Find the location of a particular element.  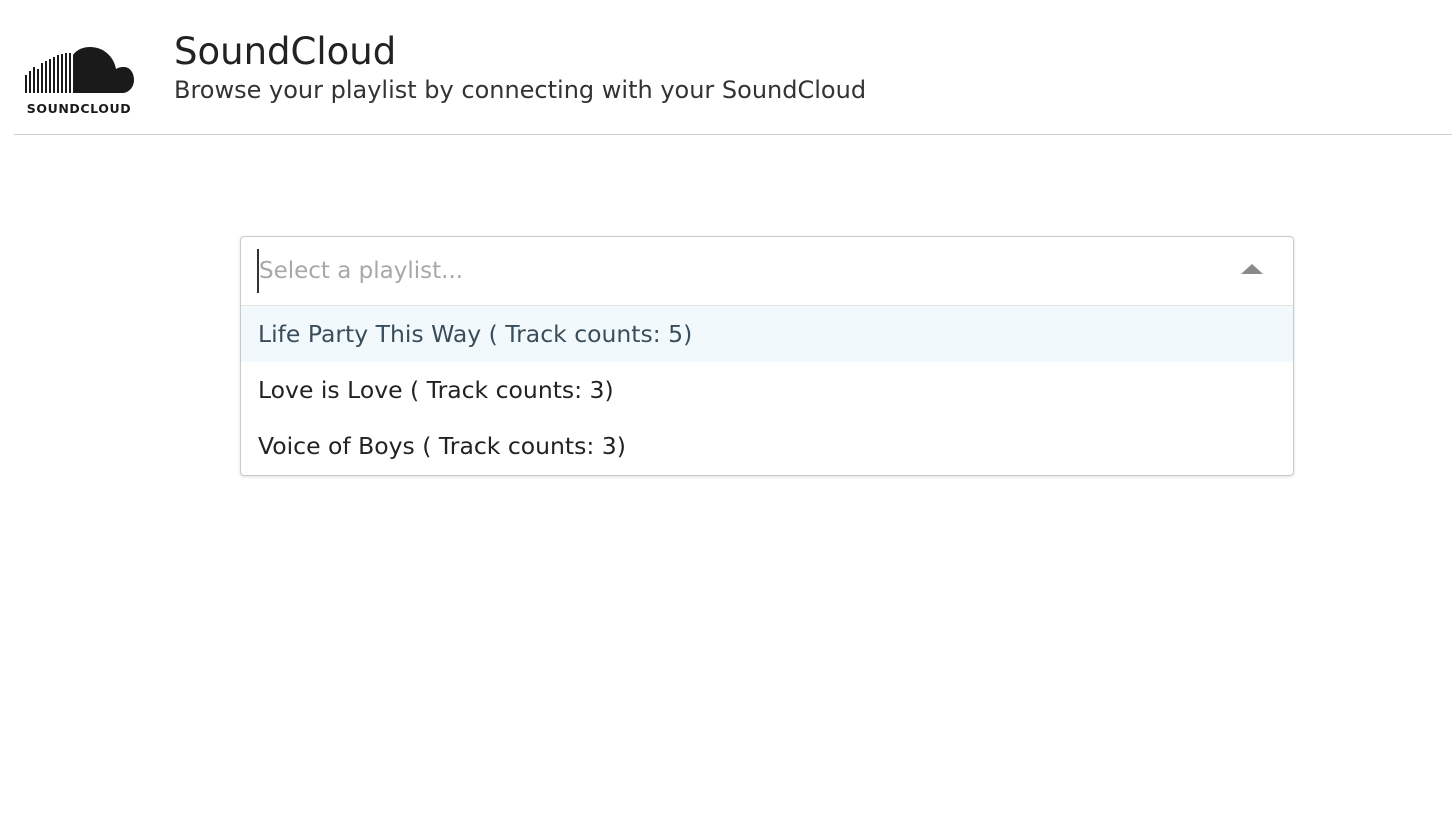

playlist-option: Life Party This Way ( Track counts: 5) is located at coordinates (767, 334).